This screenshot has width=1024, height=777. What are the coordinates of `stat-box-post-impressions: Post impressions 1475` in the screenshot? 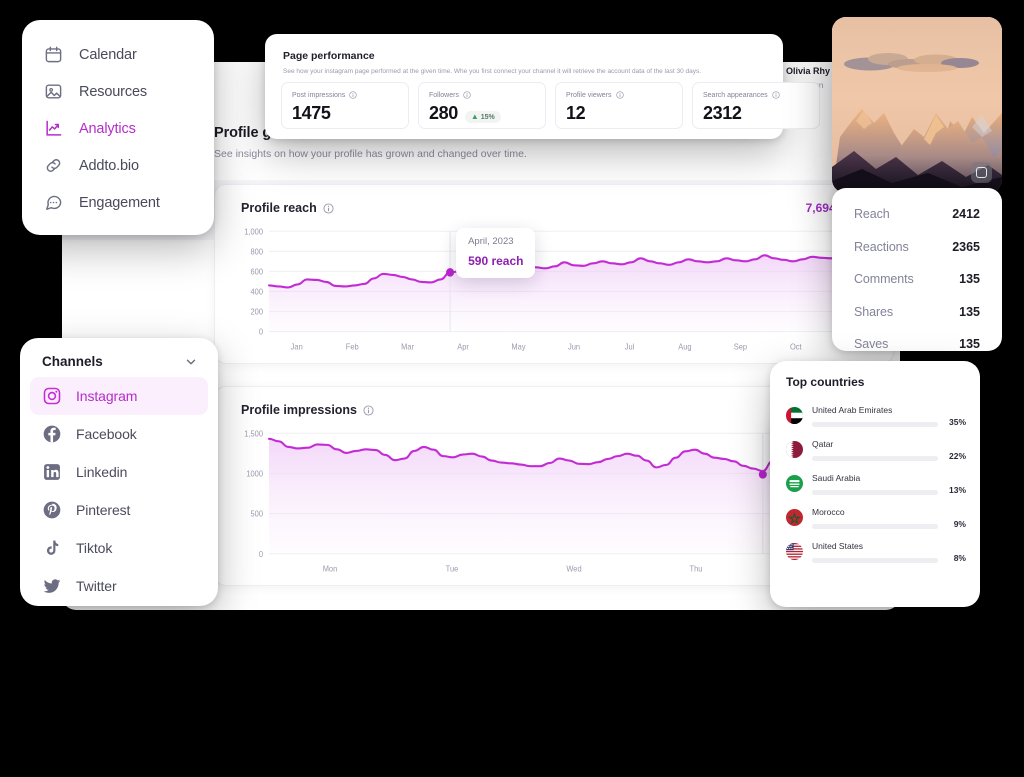 It's located at (345, 105).